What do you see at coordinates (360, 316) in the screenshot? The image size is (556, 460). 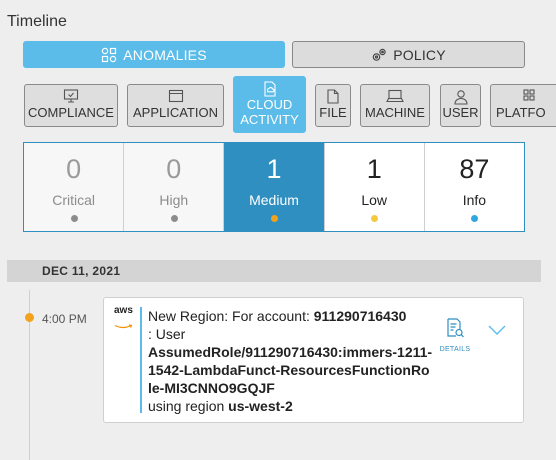 I see `event-account: 911290716430` at bounding box center [360, 316].